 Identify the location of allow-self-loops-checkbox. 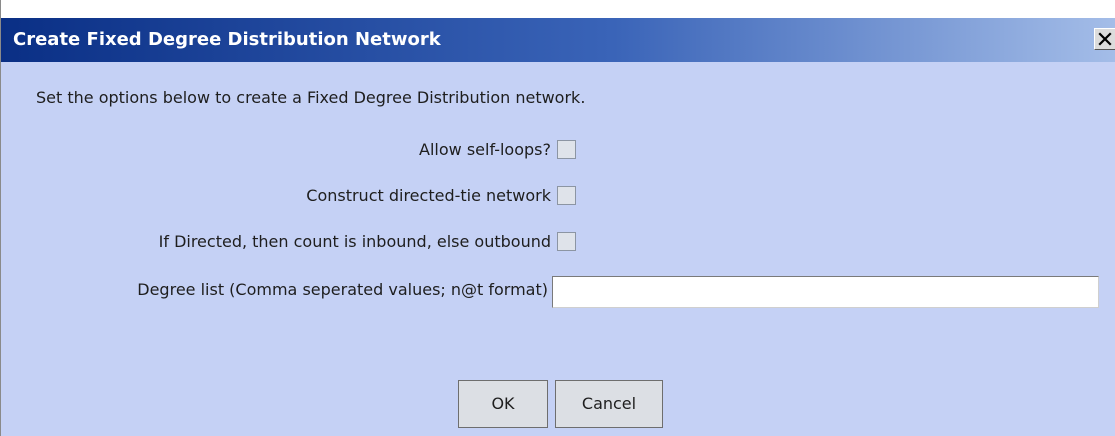
(566, 149).